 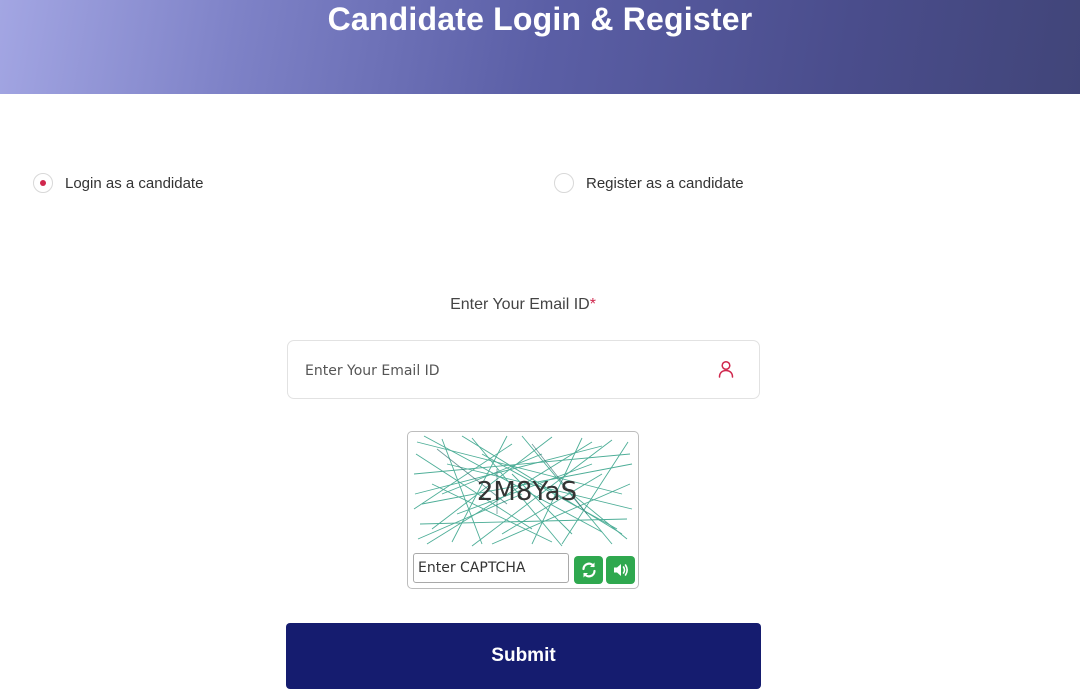 I want to click on captcha-widget: 2M8YaS, so click(x=523, y=510).